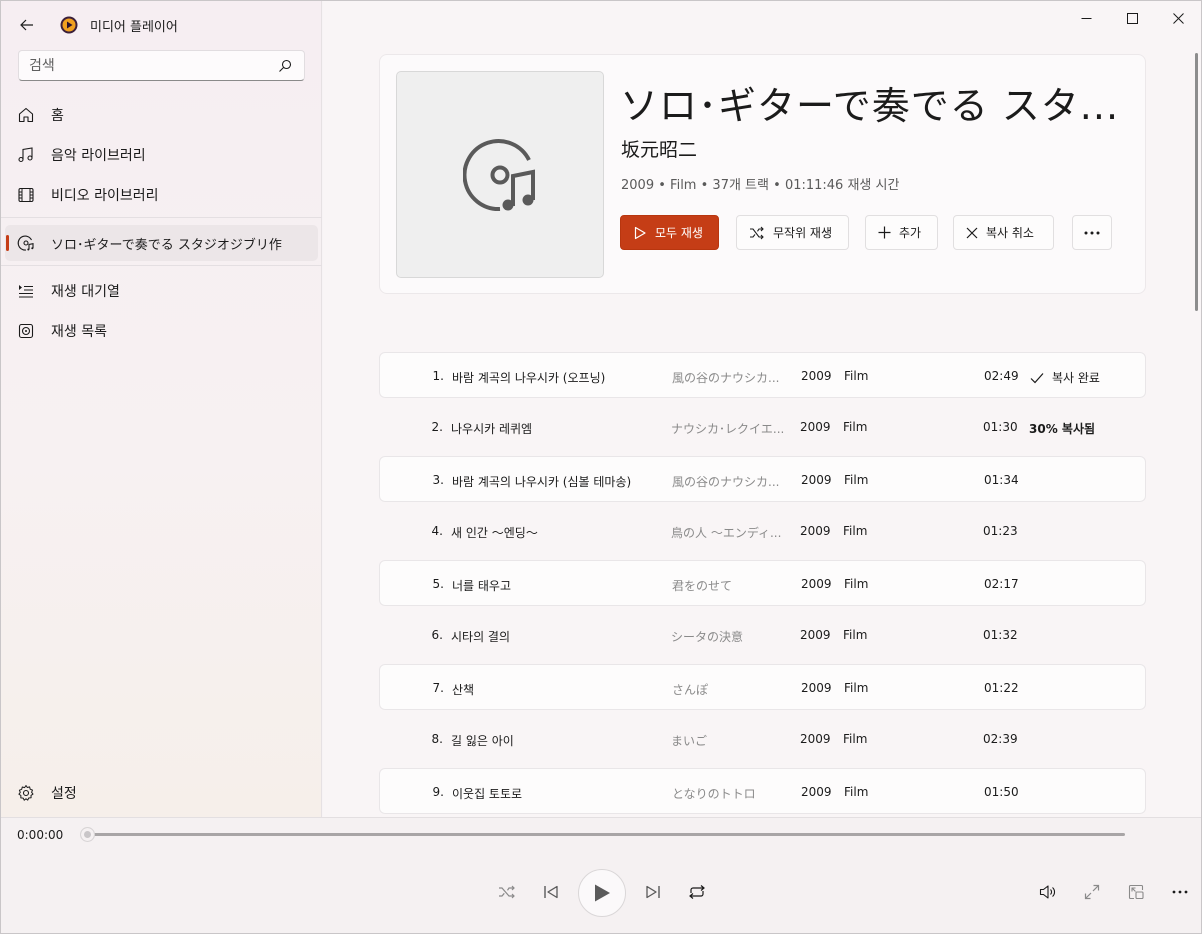 The height and width of the screenshot is (934, 1202). Describe the element at coordinates (669, 232) in the screenshot. I see `play-all-button: 모두 재생` at that location.